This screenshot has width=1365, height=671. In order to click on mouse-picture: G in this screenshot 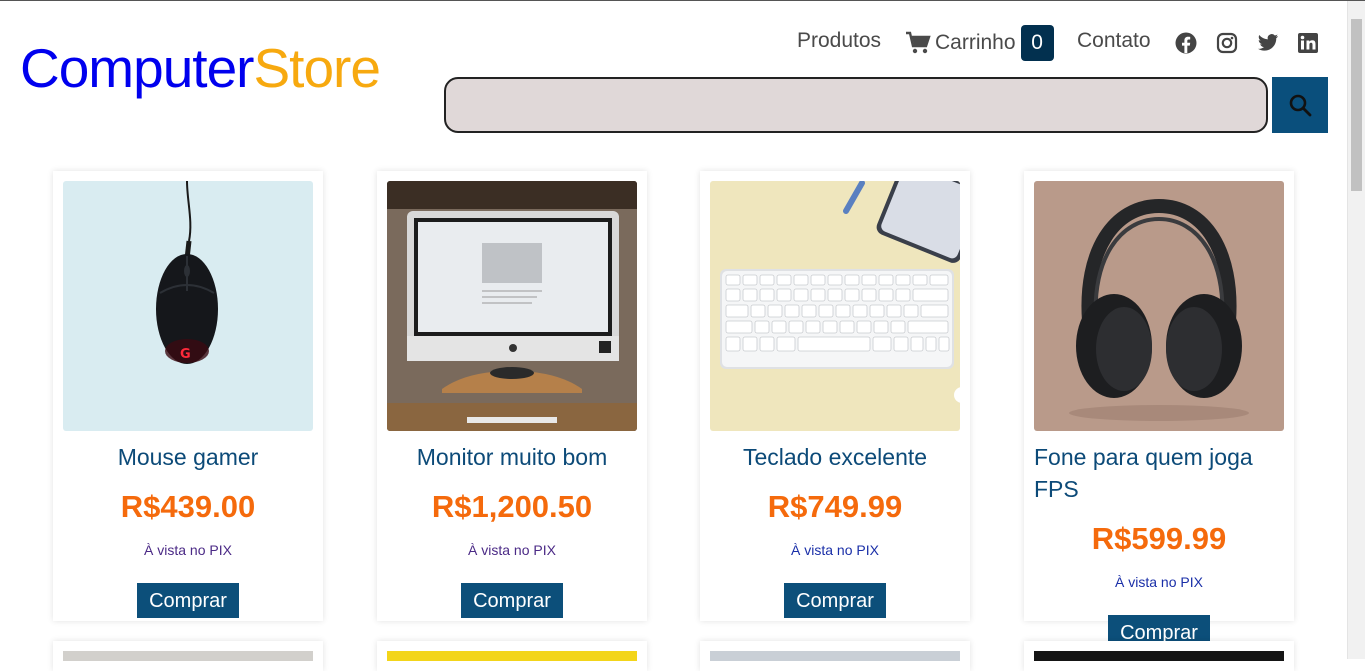, I will do `click(187, 272)`.